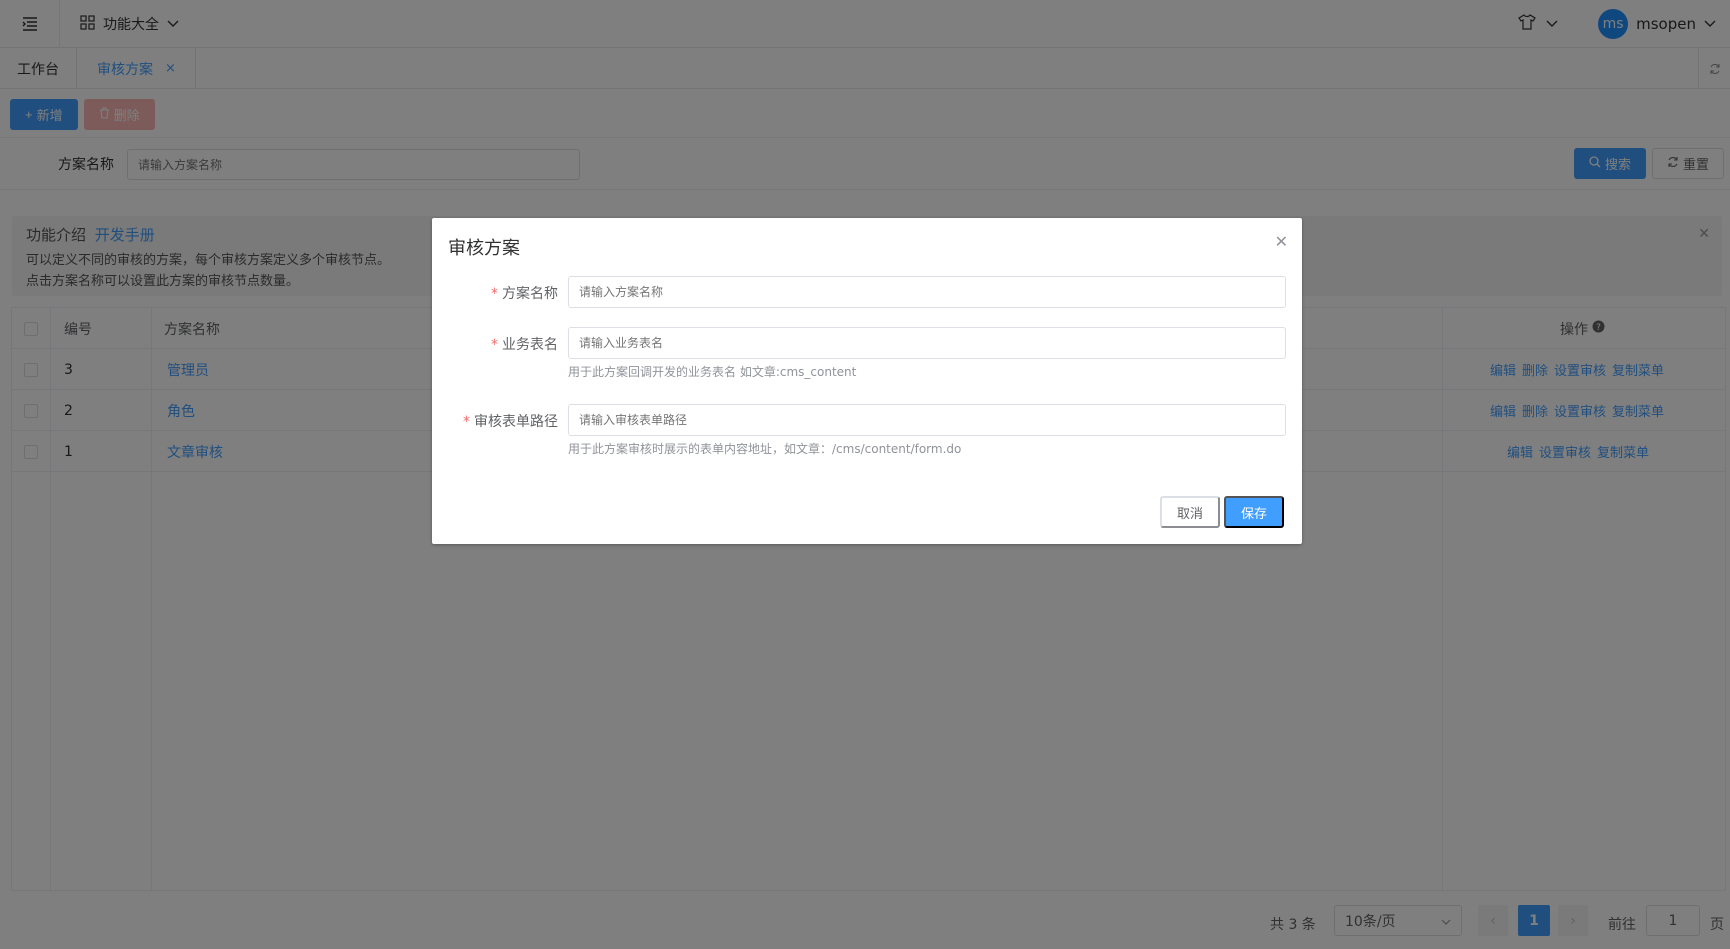 This screenshot has width=1730, height=949. Describe the element at coordinates (524, 294) in the screenshot. I see `form-label: * 方案名称` at that location.